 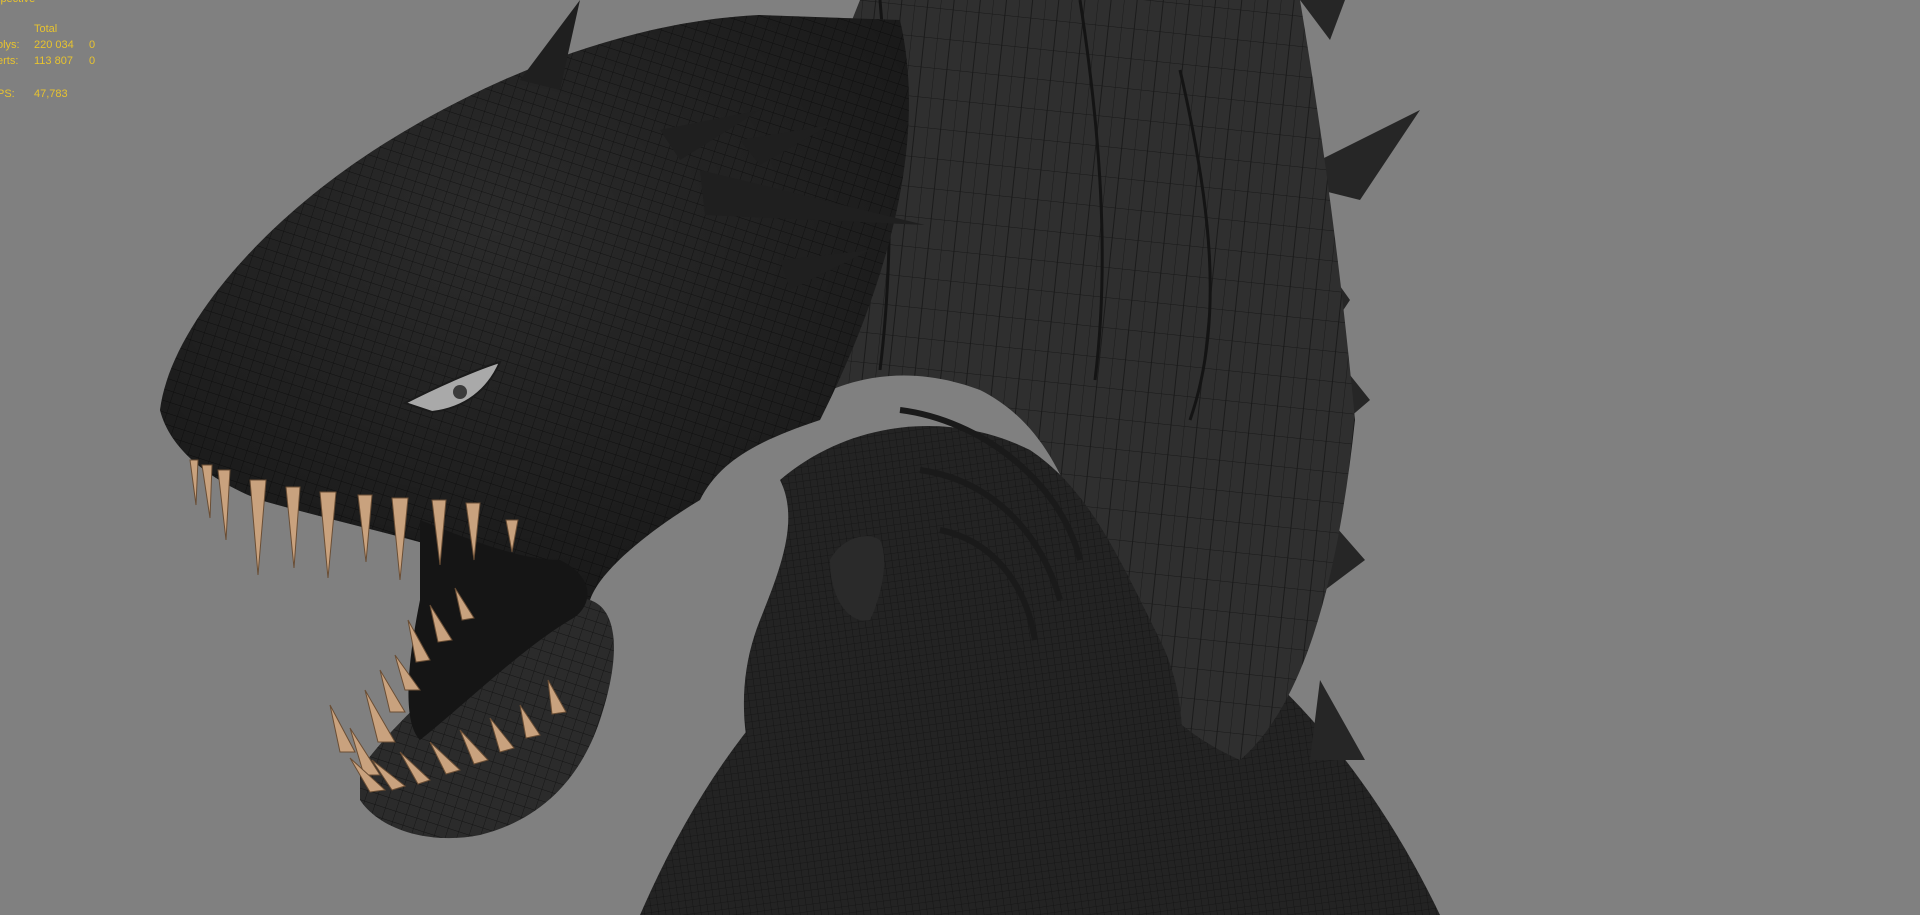 I want to click on polys-total: 220 034, so click(x=54, y=45).